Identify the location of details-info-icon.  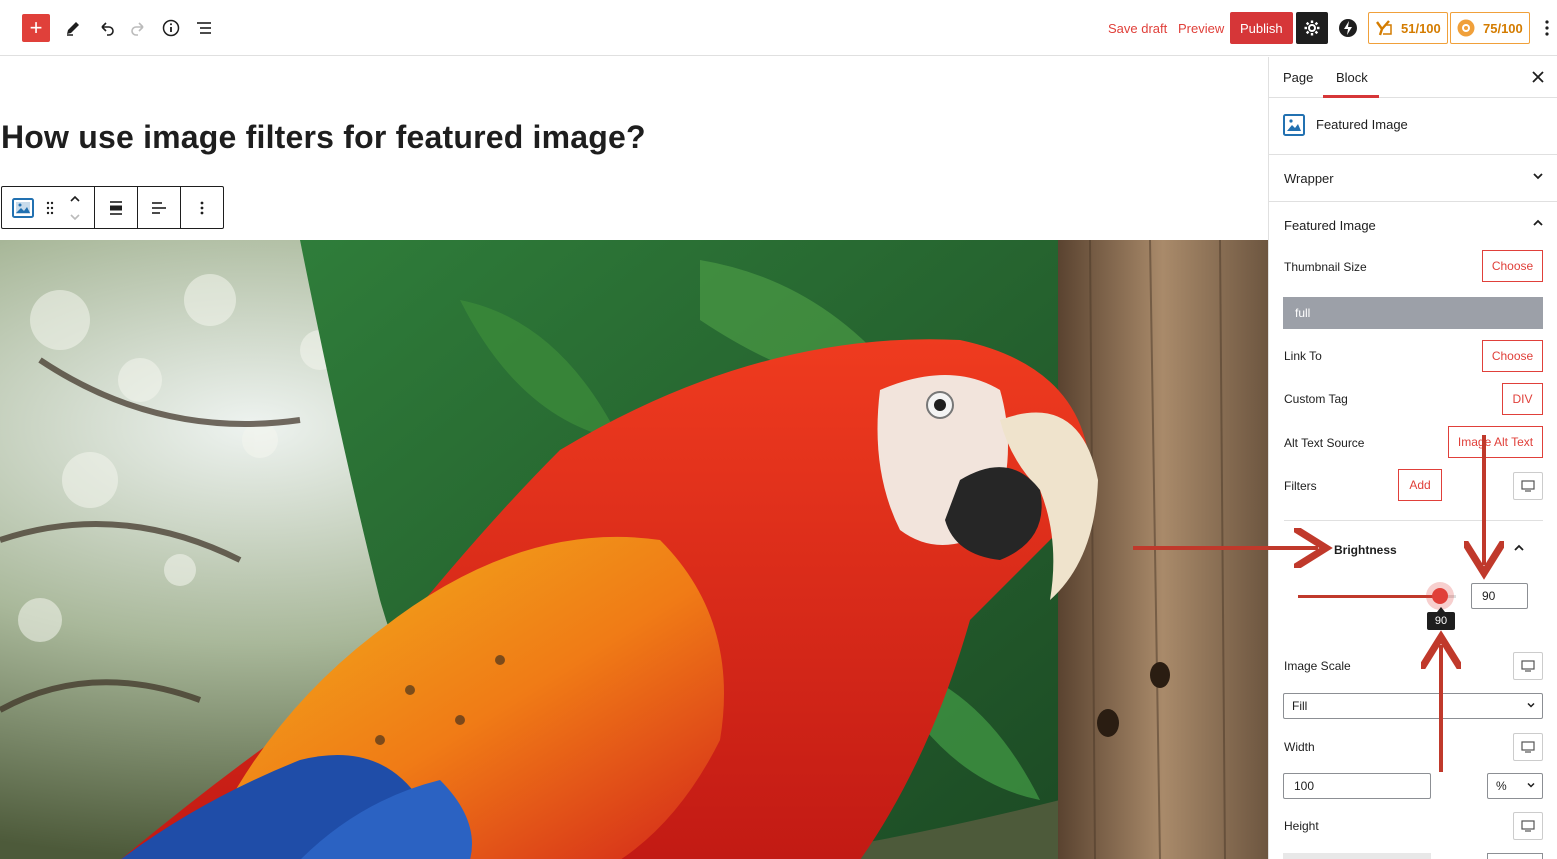
(171, 28).